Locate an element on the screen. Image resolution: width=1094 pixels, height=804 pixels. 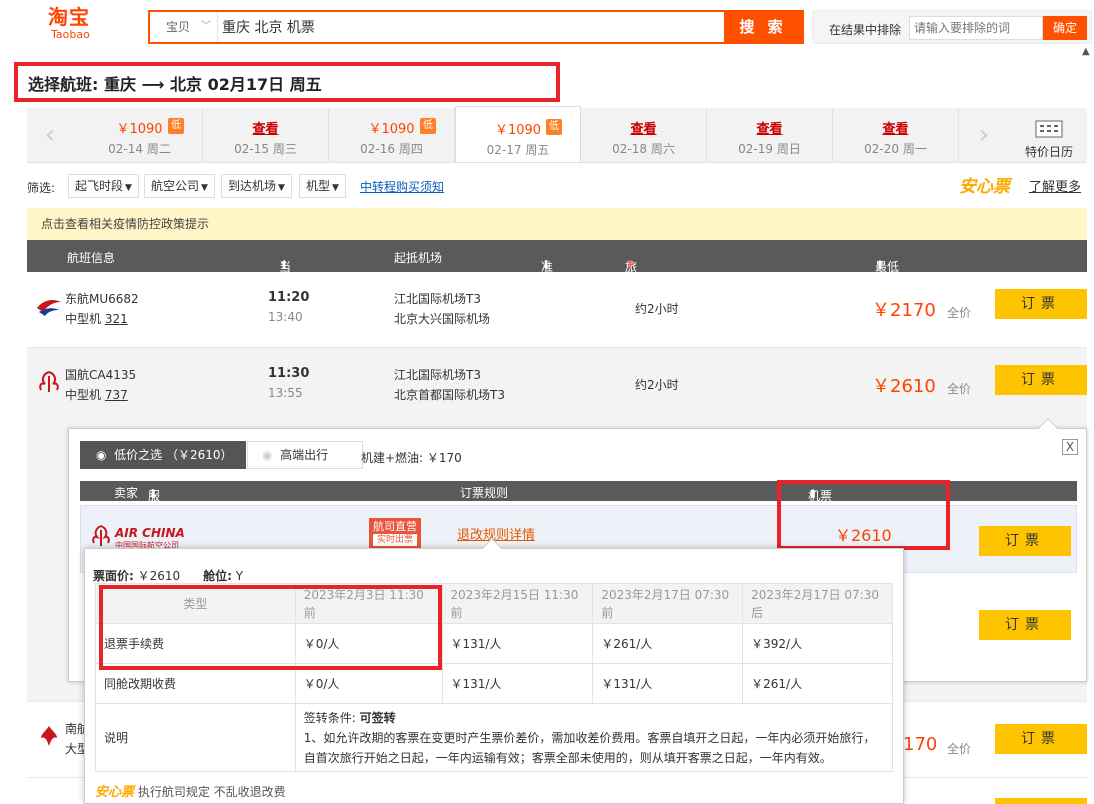
radio-checked-icon: ◉ is located at coordinates (101, 455).